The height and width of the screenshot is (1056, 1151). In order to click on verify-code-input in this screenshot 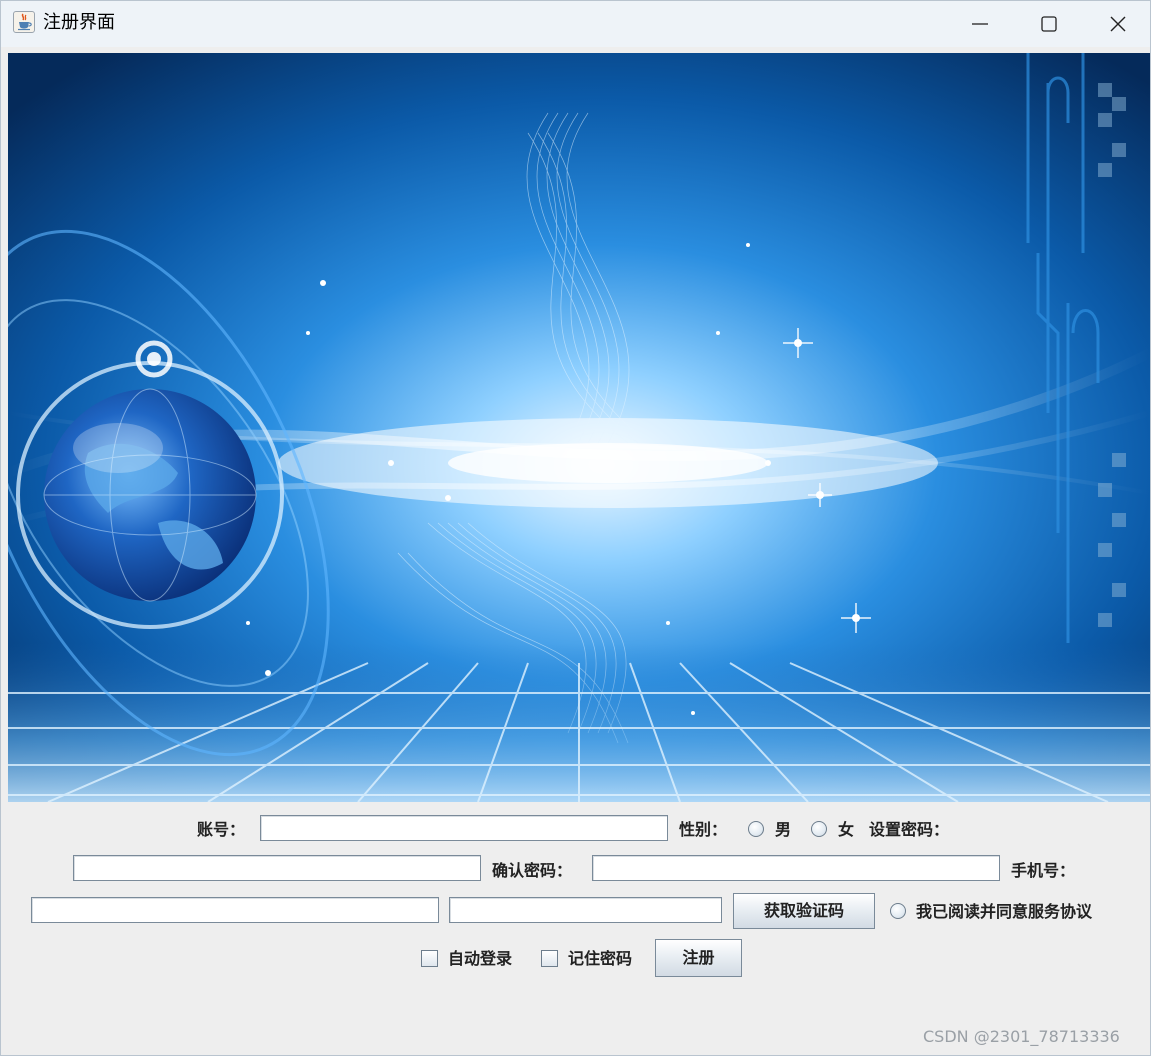, I will do `click(585, 910)`.